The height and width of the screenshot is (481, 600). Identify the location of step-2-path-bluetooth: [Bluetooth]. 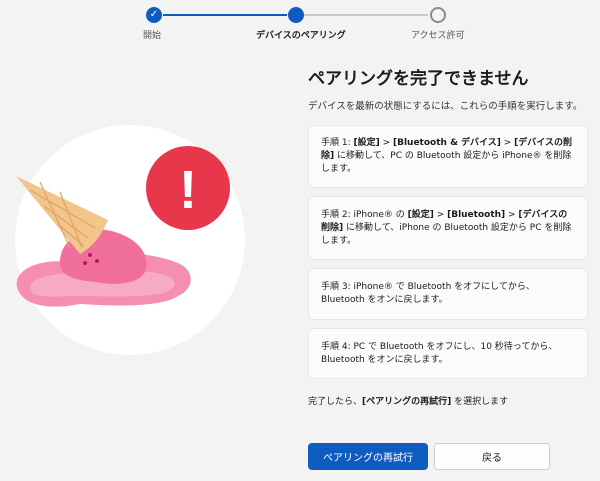
(476, 214).